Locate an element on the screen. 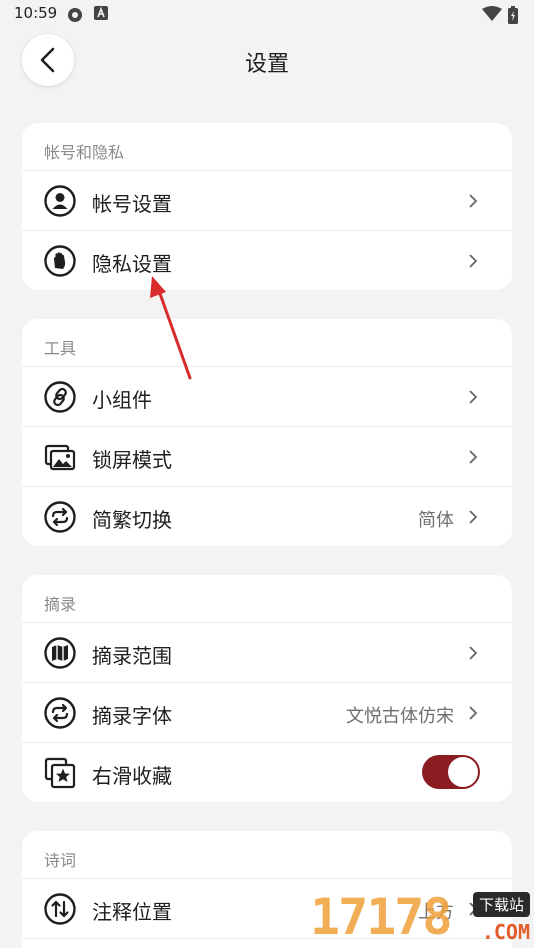 This screenshot has height=948, width=534. row-label: 锁屏模式 is located at coordinates (132, 460).